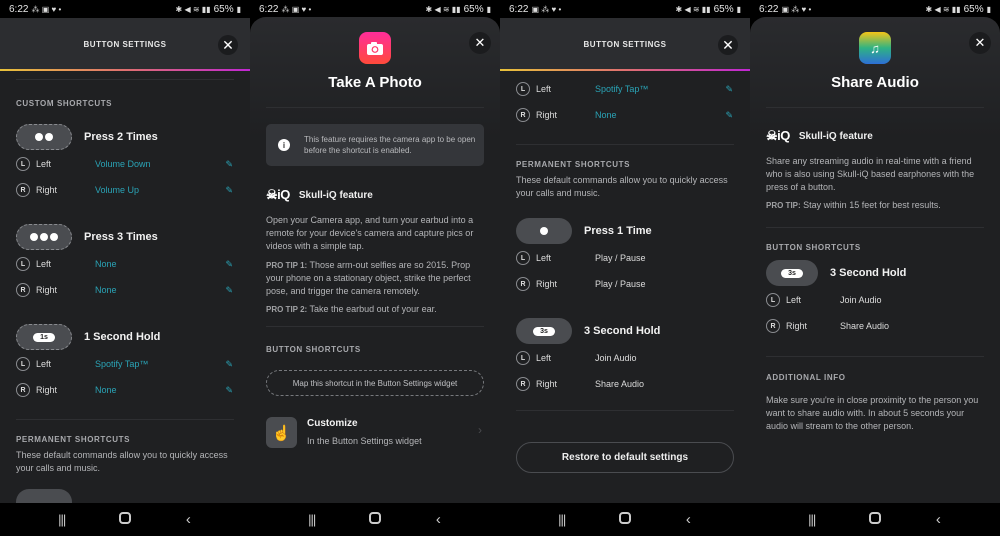  What do you see at coordinates (625, 9) in the screenshot?
I see `status-bar: 6:22 ▣ ⁂ ♥ • ✱ ◀ ≋ ▮▮ 65% ▮` at bounding box center [625, 9].